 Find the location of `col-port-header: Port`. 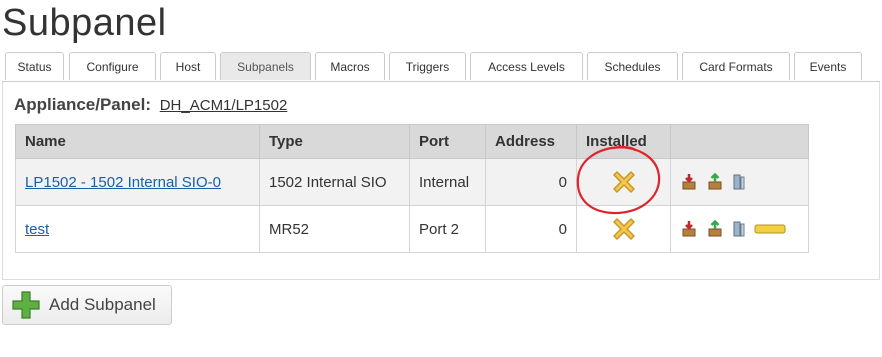

col-port-header: Port is located at coordinates (447, 141).